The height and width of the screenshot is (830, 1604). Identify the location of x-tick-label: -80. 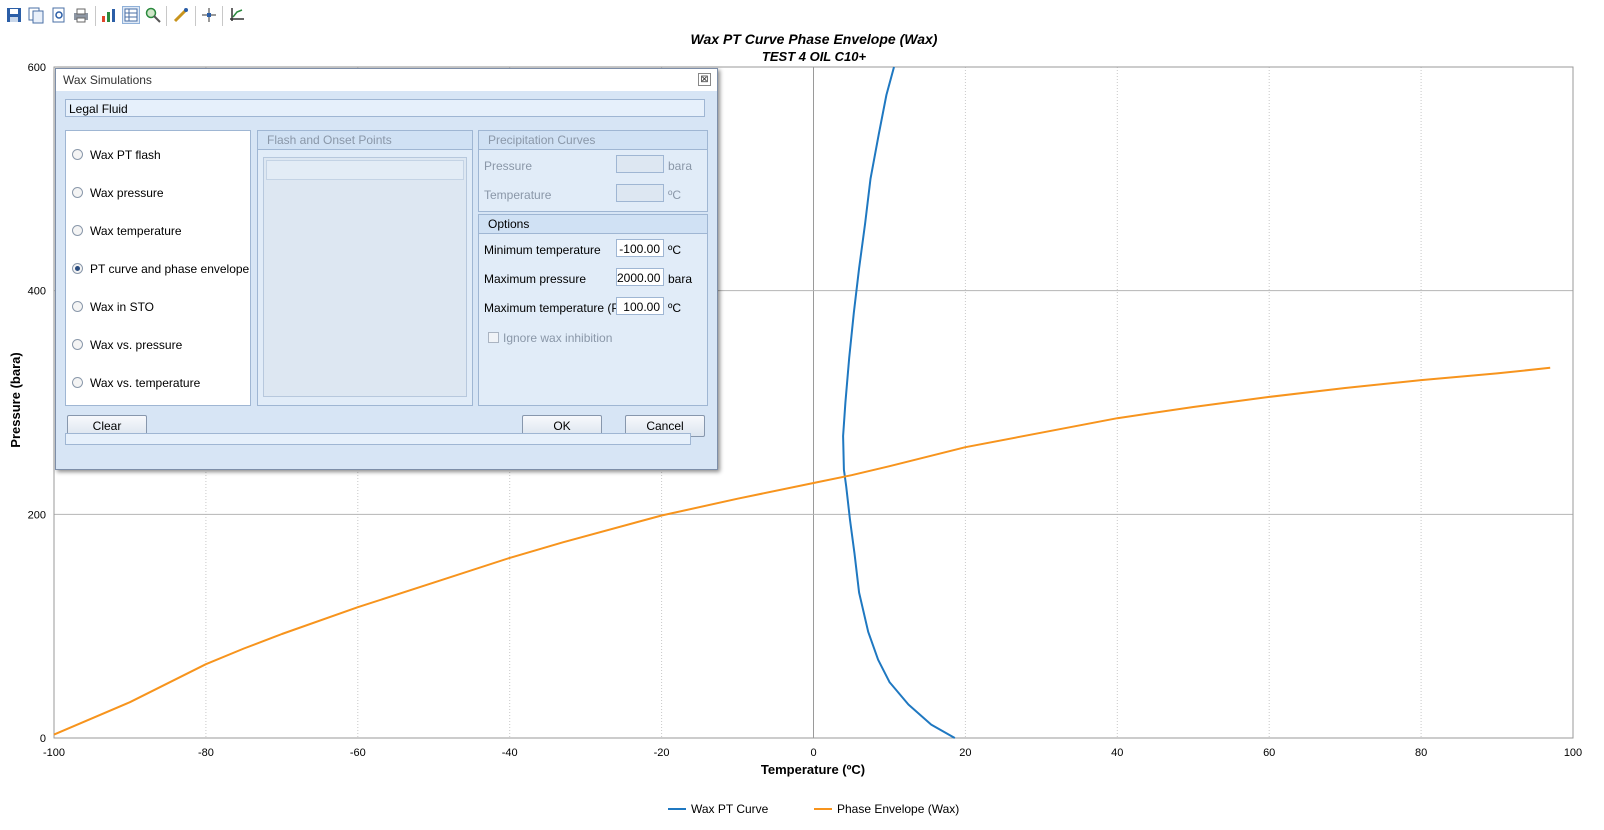
(206, 753).